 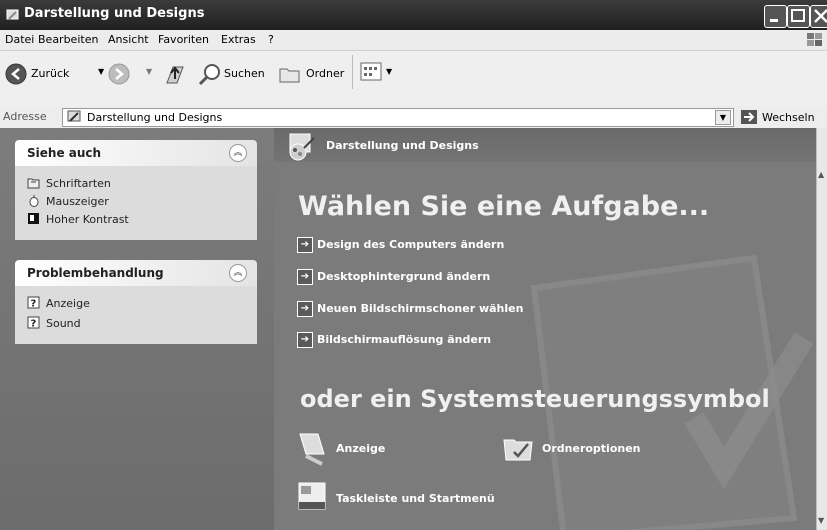 I want to click on folders-button: Ordner, so click(x=312, y=73).